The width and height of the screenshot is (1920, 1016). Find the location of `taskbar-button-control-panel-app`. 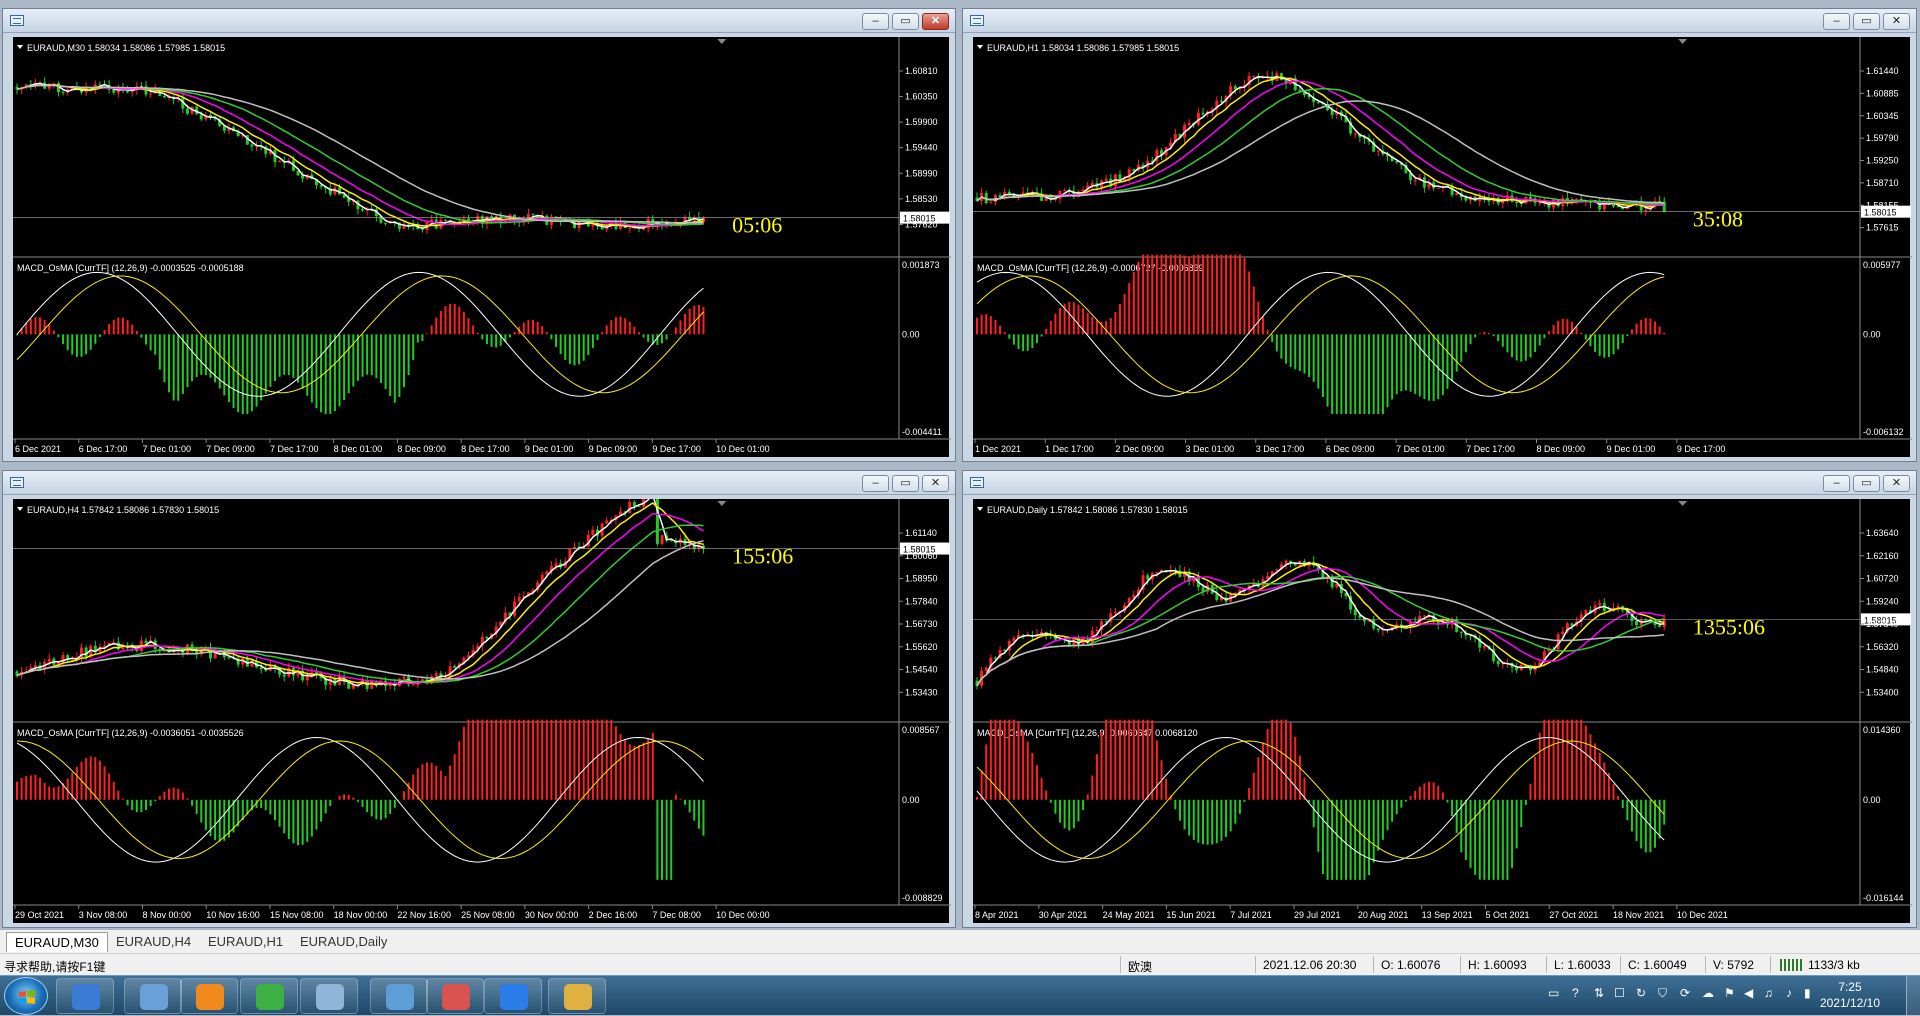

taskbar-button-control-panel-app is located at coordinates (153, 996).